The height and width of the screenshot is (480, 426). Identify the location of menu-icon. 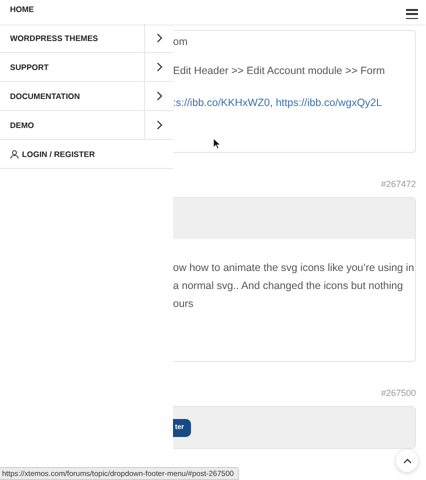
(412, 14).